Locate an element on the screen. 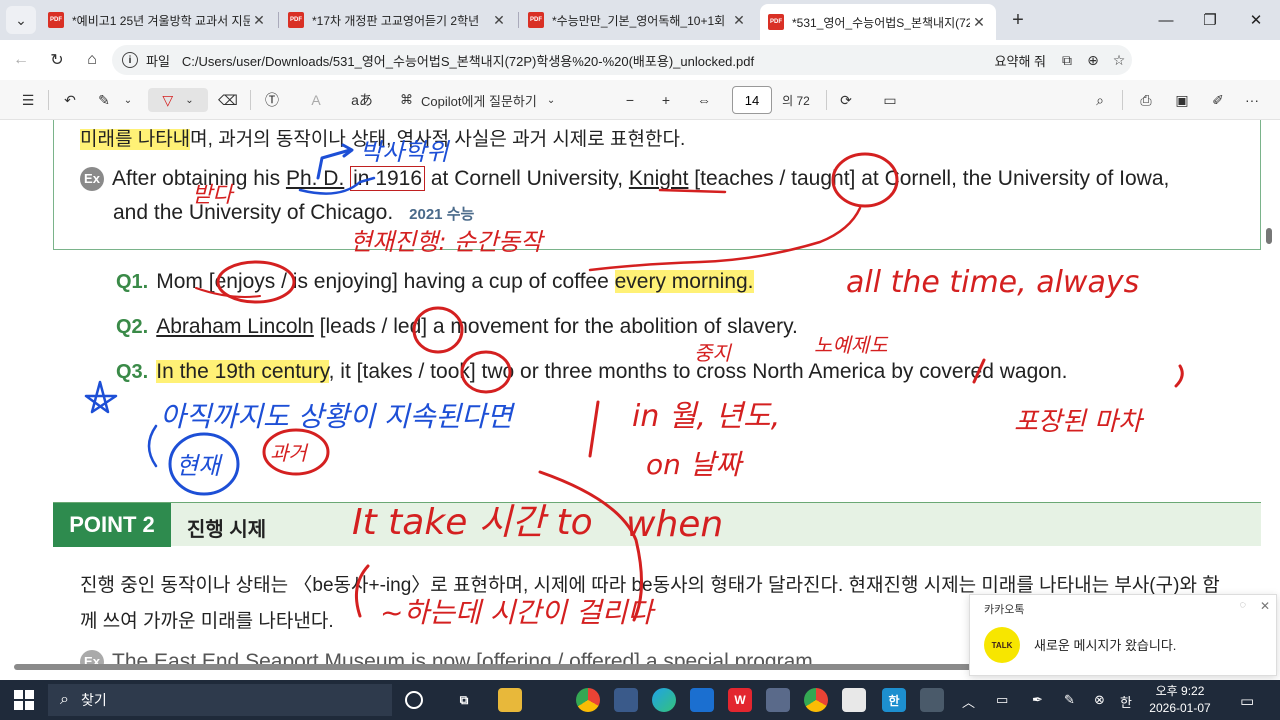  save-icon: ▣ is located at coordinates (1182, 100).